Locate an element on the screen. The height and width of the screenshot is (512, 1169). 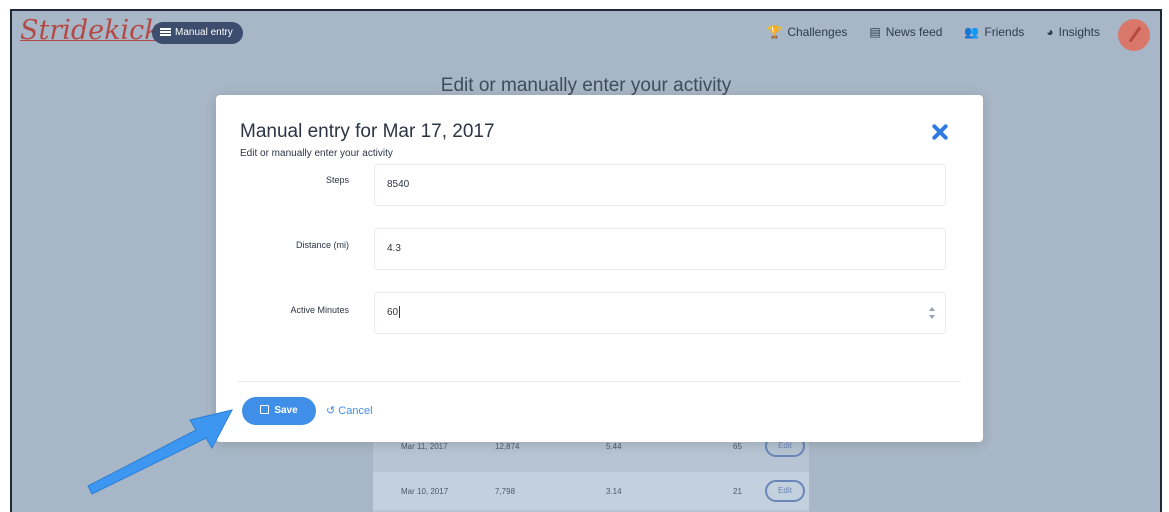
table-row: Mar 10, 2017 7,798 3.14 21 Edit is located at coordinates (591, 491).